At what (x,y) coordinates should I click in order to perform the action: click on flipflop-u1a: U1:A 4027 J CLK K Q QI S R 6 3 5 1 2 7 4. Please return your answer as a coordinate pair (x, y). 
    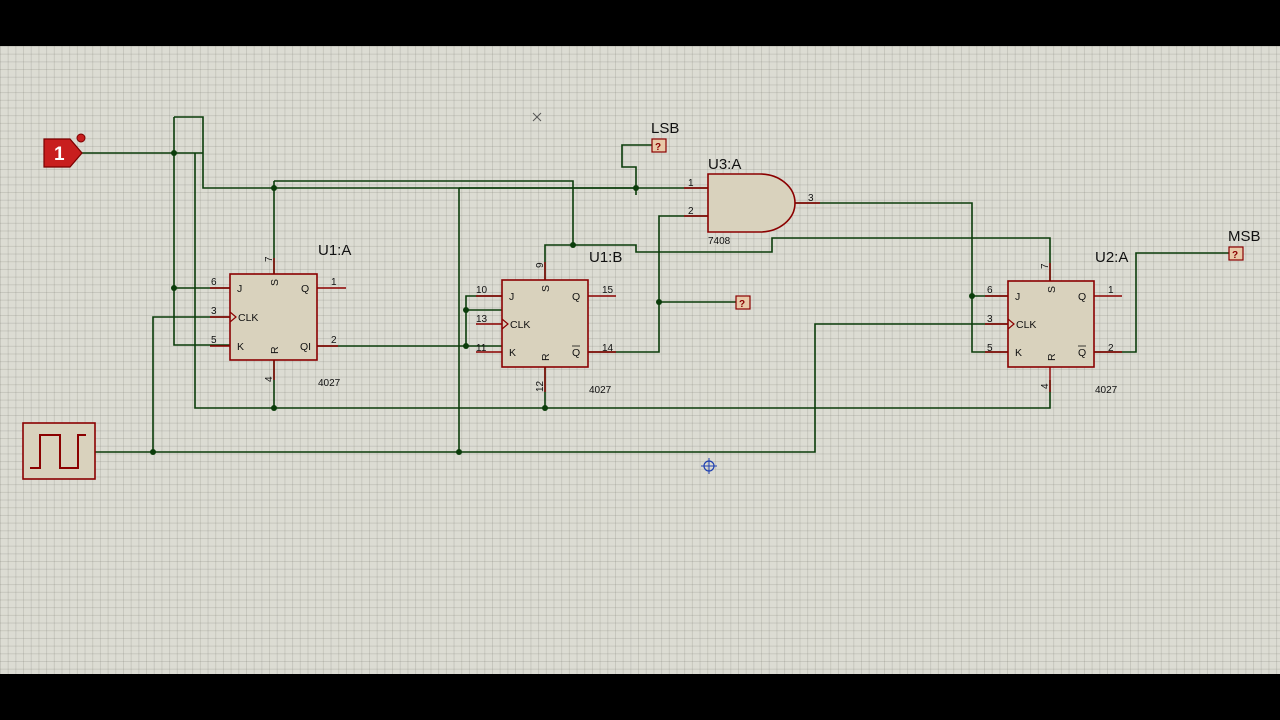
    Looking at the image, I should click on (280, 315).